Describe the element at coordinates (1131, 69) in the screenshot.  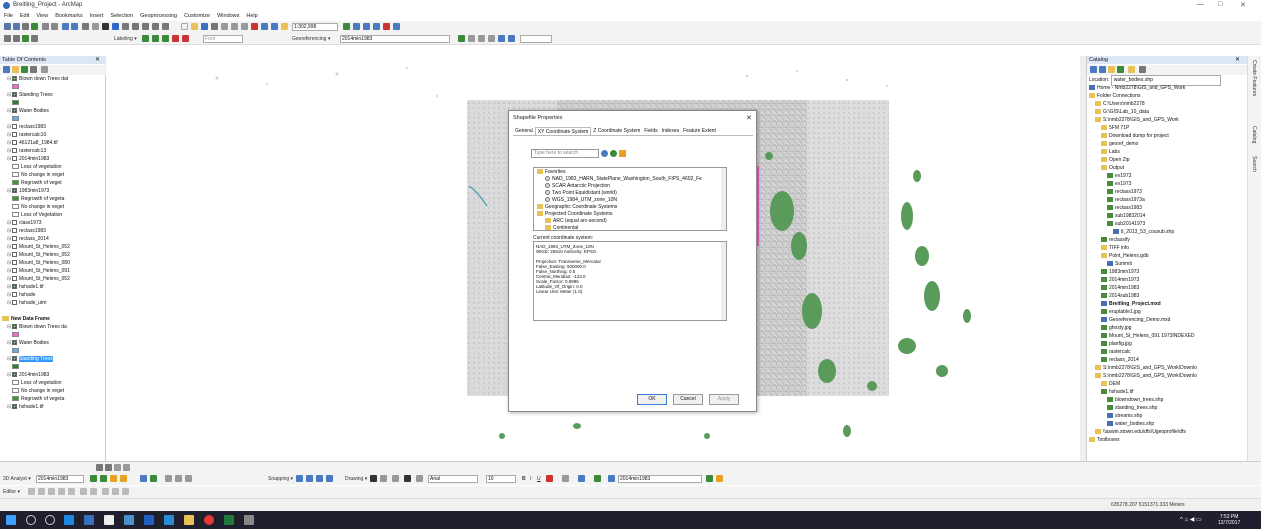
I see `connect-folder-icon` at that location.